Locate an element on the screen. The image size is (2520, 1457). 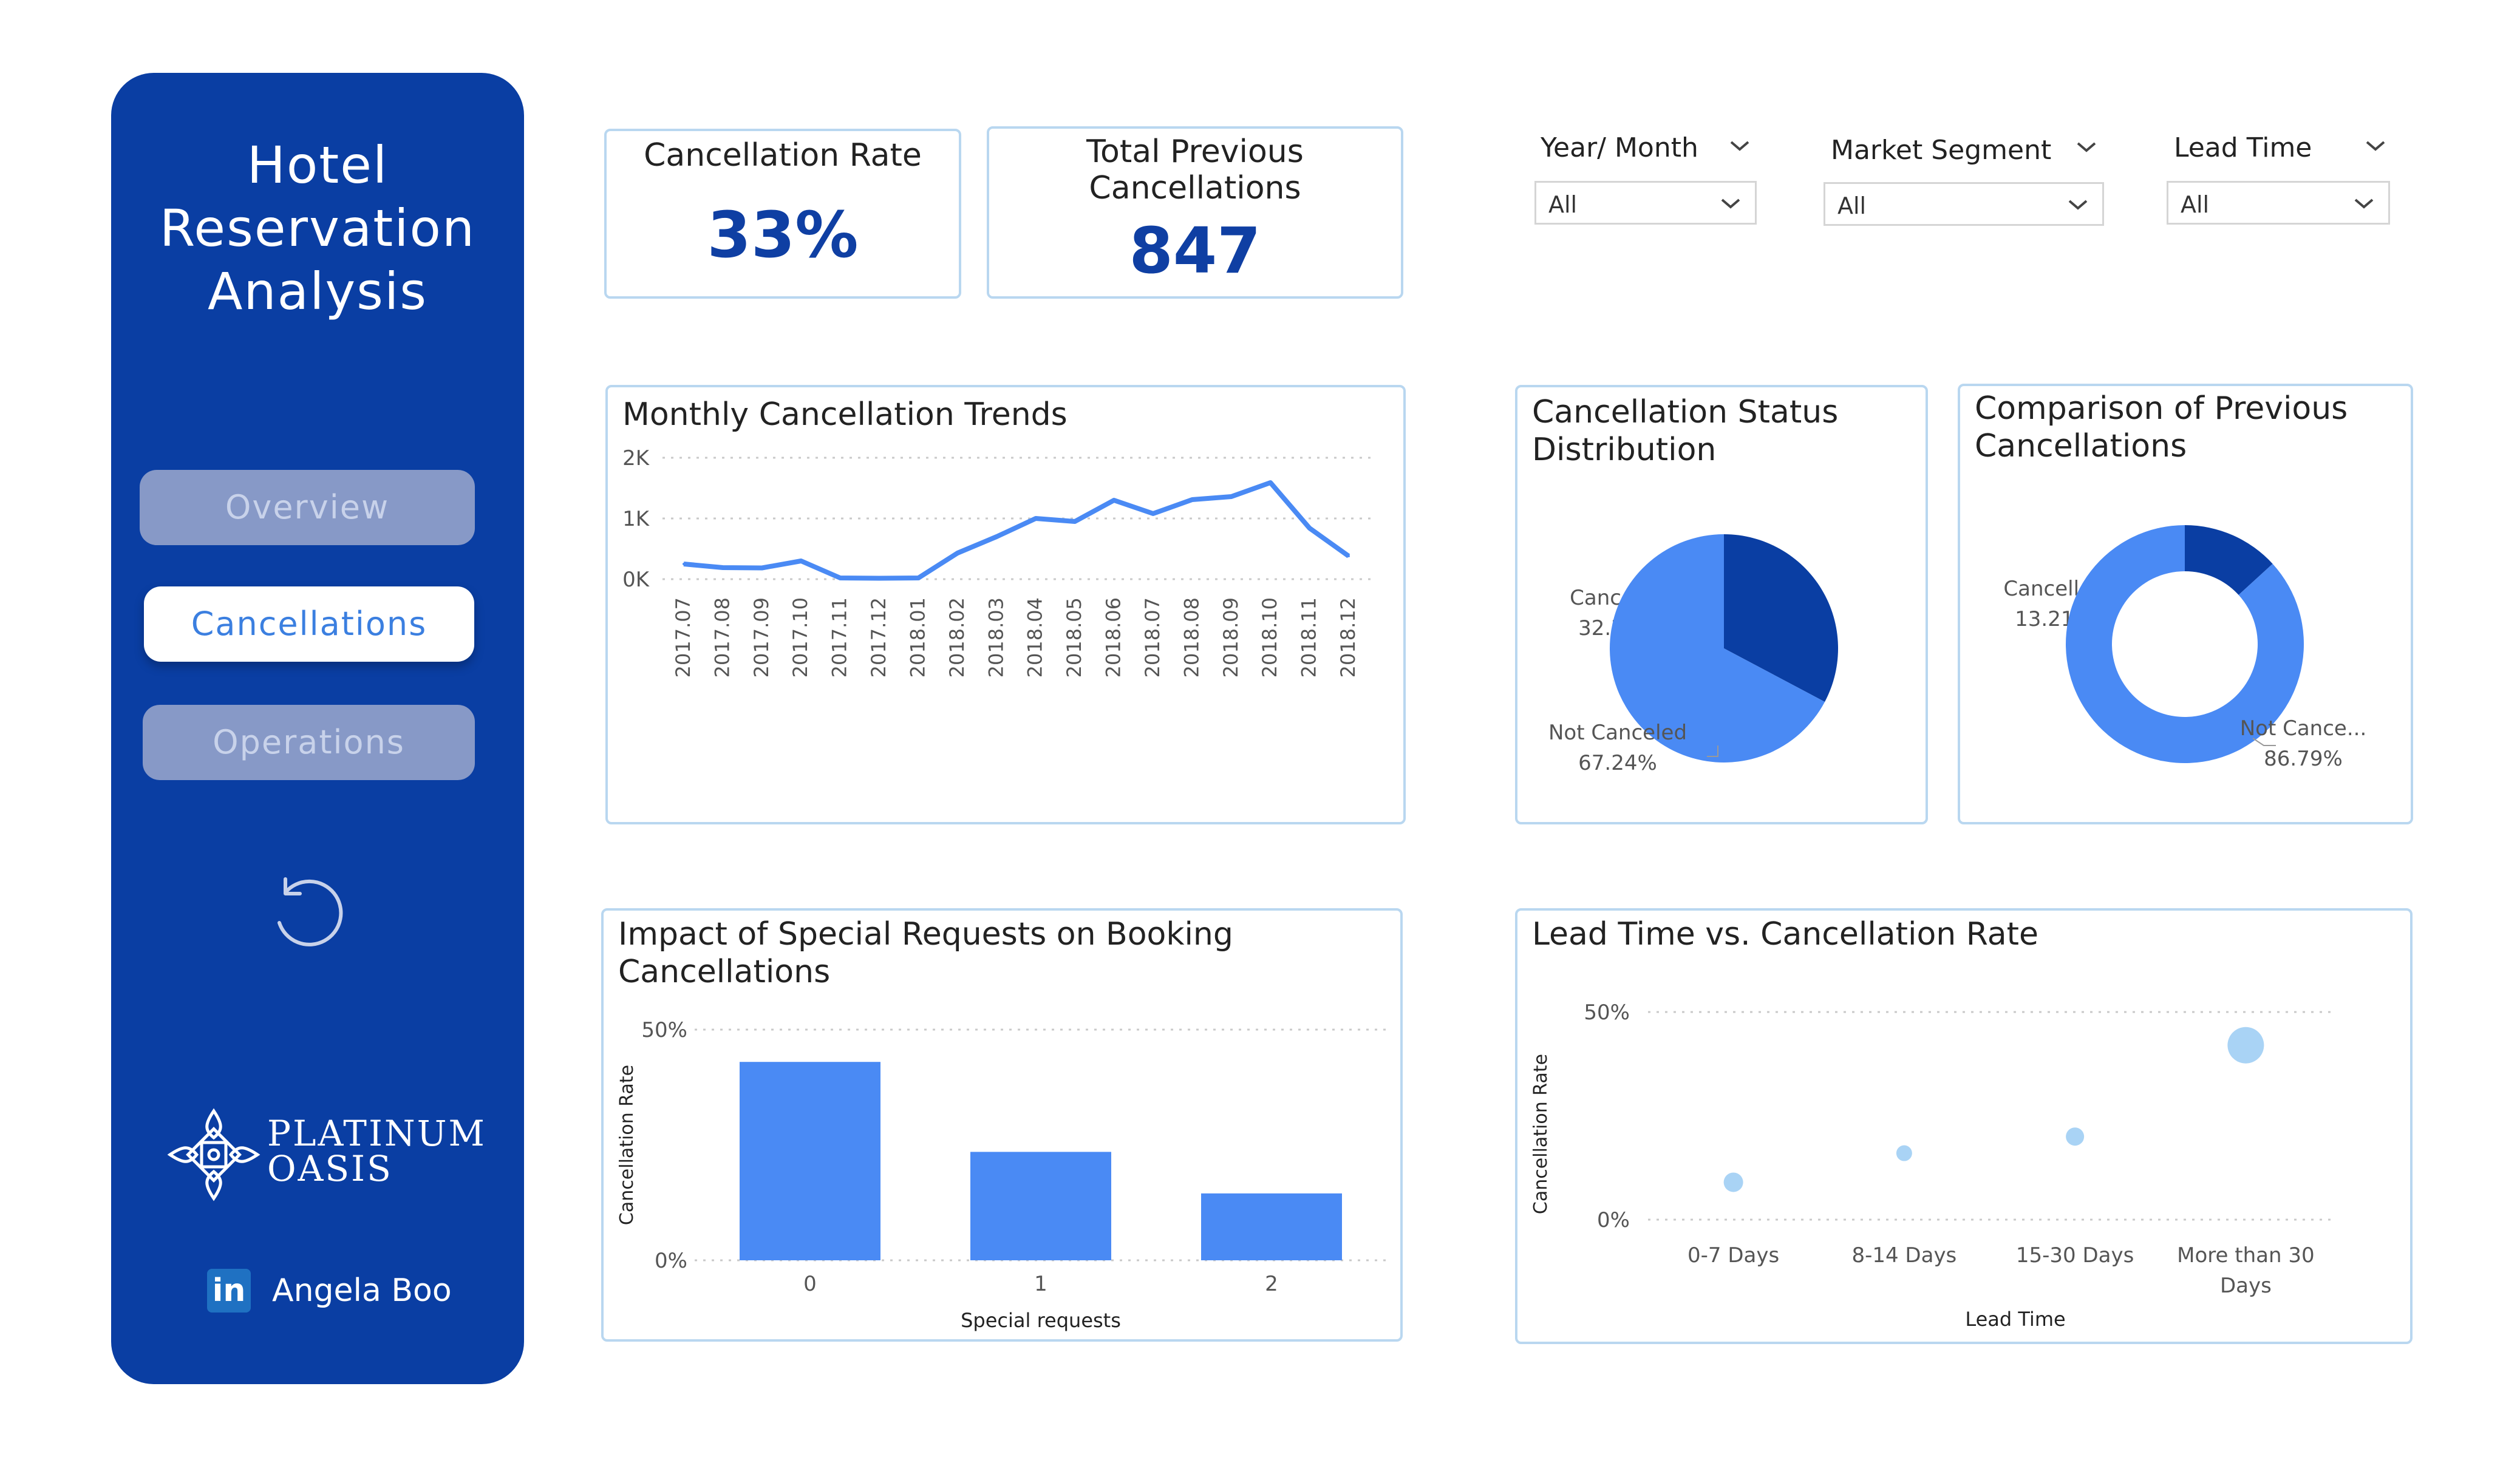
filter-market-segment-dropdown: All is located at coordinates (1964, 204).